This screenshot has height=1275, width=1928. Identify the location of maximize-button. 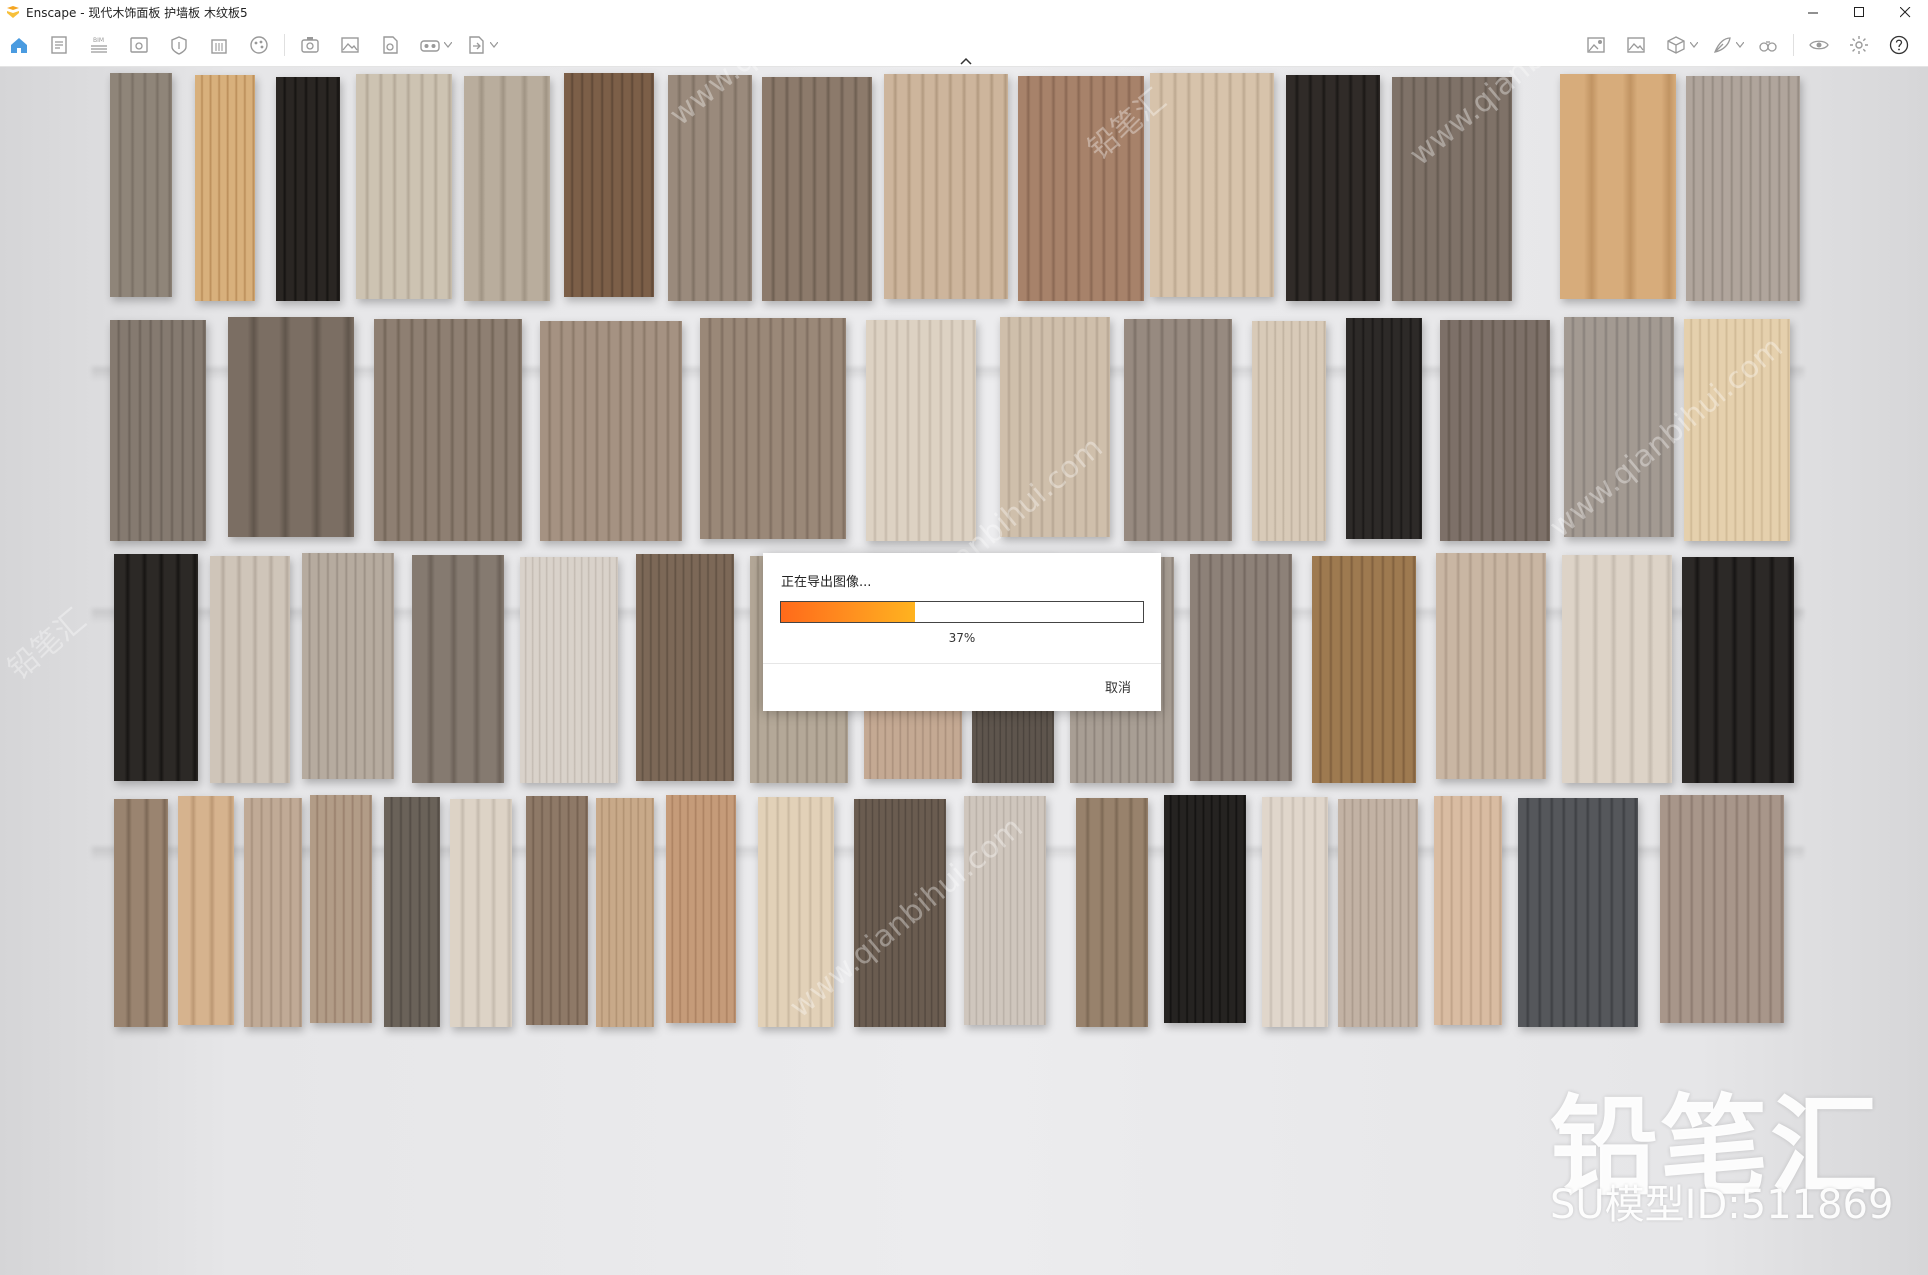
(1859, 12).